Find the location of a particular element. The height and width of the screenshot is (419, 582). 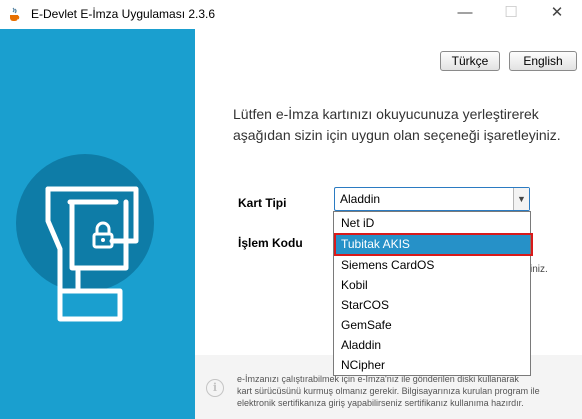

chevron-down-icon: ▼ is located at coordinates (521, 199).